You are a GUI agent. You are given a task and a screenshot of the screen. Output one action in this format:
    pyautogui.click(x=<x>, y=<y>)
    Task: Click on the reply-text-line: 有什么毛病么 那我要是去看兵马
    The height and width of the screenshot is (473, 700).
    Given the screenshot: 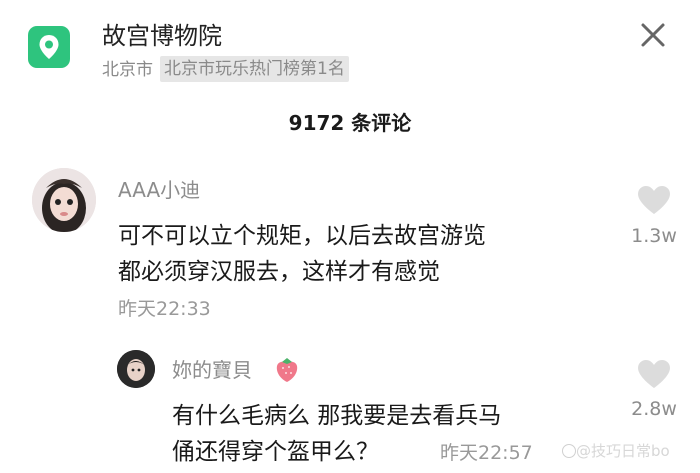 What is the action you would take?
    pyautogui.click(x=337, y=416)
    